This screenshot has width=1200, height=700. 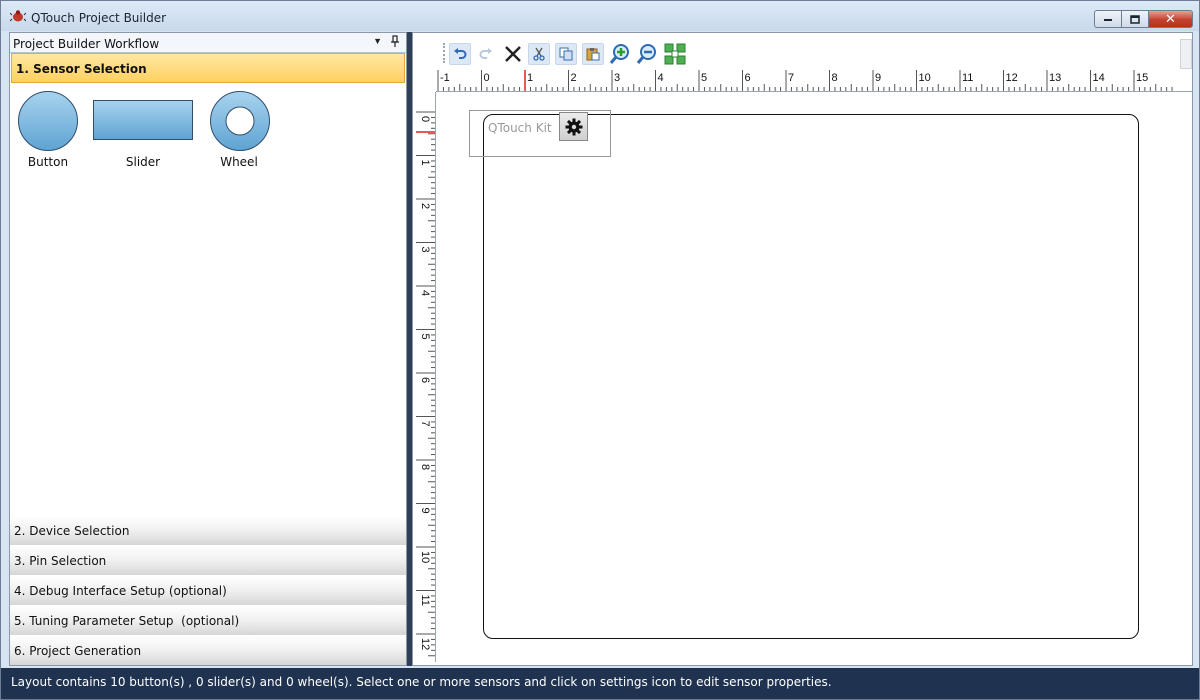 What do you see at coordinates (814, 81) in the screenshot?
I see `horizontal-ruler: -1 0 1 2 3 4 5 6 7 8 9 10 11 12 13 14 15` at bounding box center [814, 81].